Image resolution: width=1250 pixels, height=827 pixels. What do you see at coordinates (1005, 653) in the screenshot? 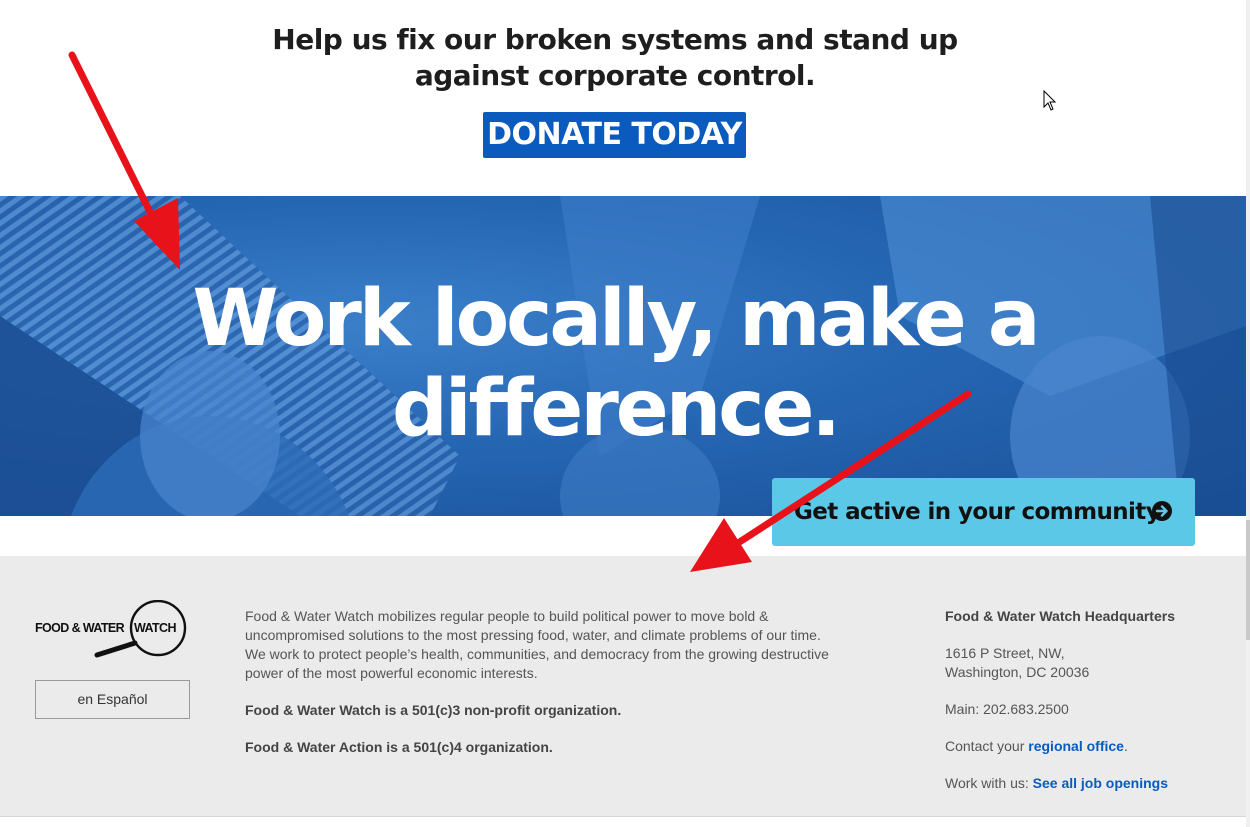
I see `address-line-1: 1616 P Street, NW,` at bounding box center [1005, 653].